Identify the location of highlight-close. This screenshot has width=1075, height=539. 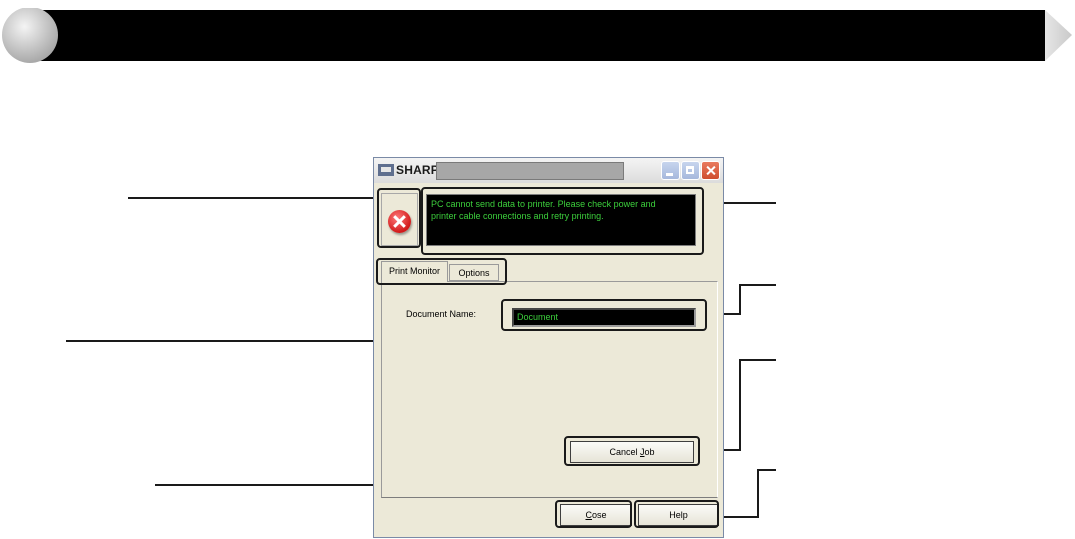
(593, 514).